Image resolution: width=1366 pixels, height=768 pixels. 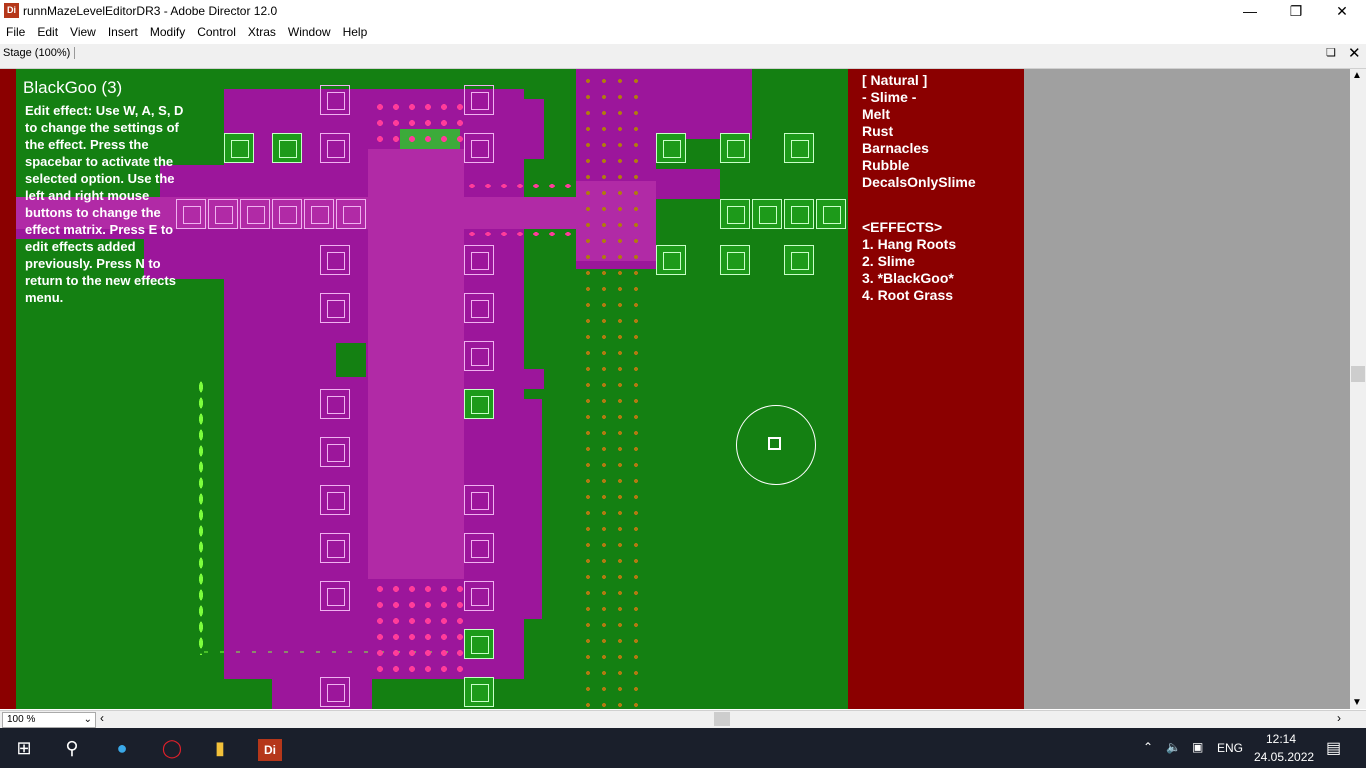 I want to click on menu-view: View, so click(x=83, y=32).